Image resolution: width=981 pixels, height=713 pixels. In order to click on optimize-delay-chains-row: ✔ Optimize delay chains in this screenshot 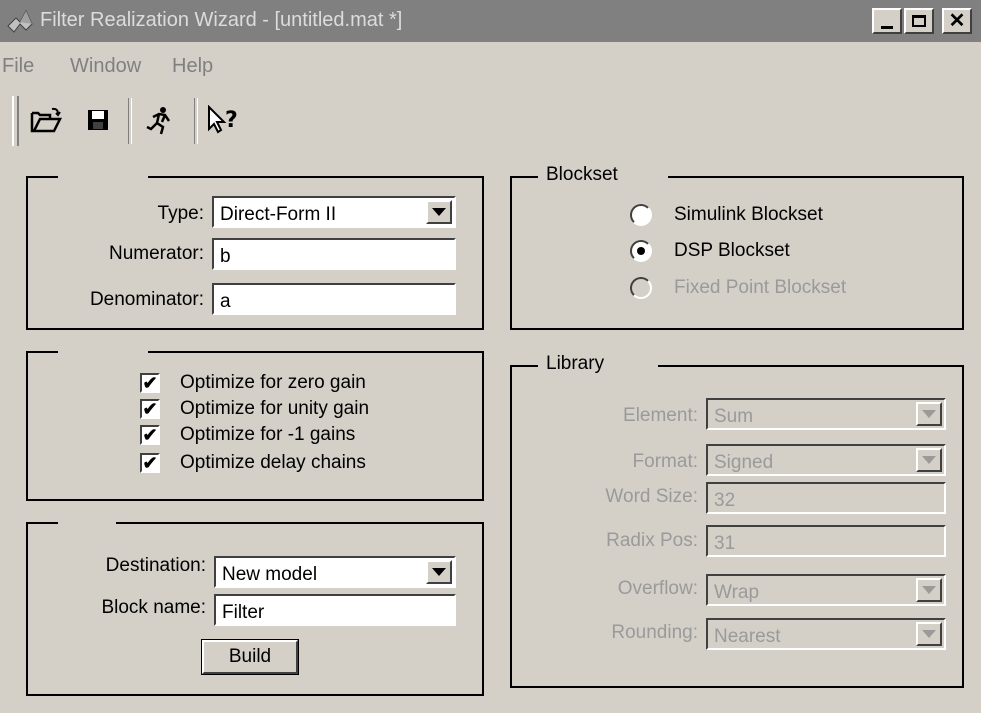, I will do `click(253, 463)`.